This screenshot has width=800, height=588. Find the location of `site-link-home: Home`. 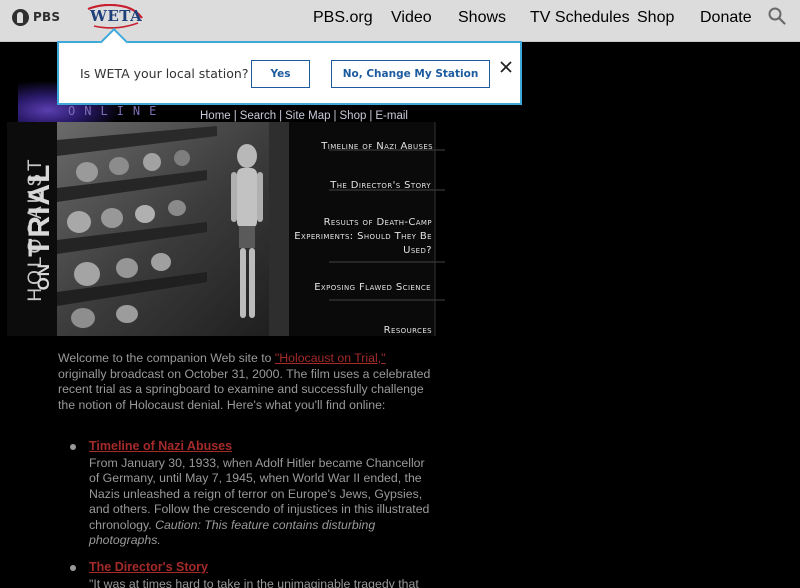

site-link-home: Home is located at coordinates (215, 116).